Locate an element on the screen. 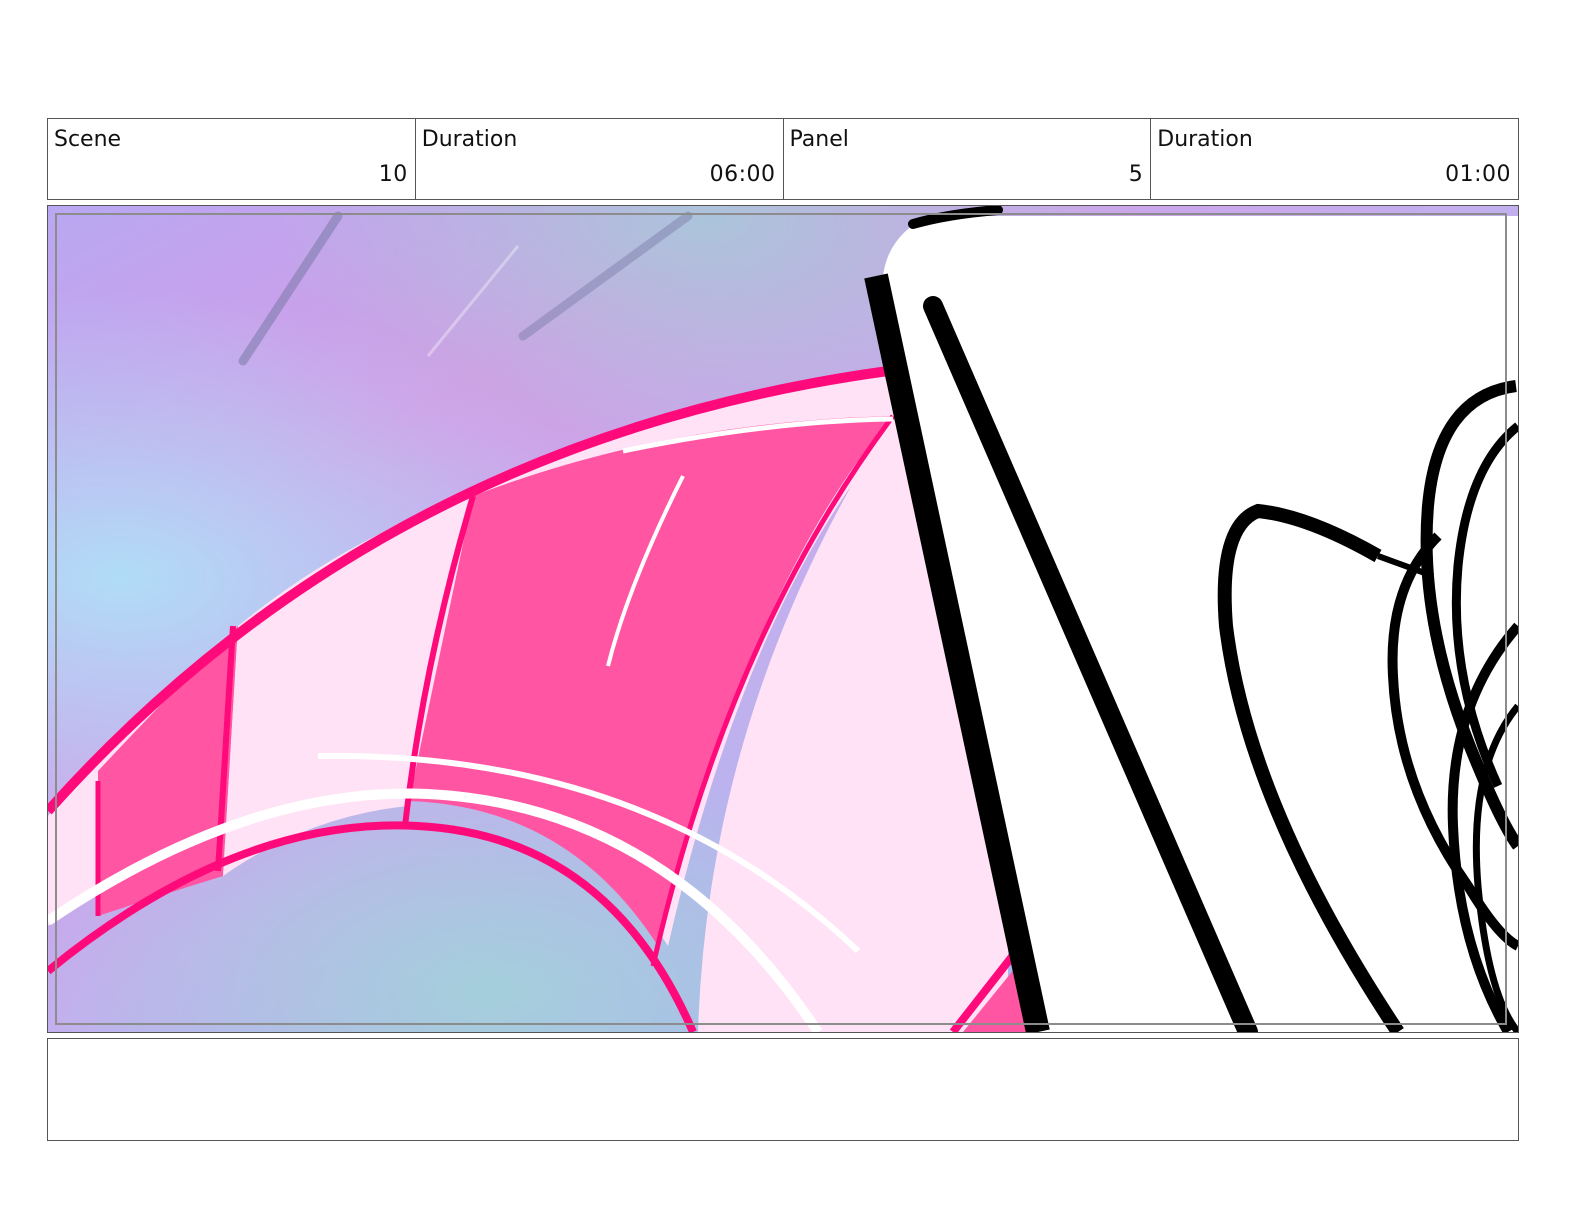 The image size is (1584, 1224). panel-duration-label: Duration is located at coordinates (1205, 139).